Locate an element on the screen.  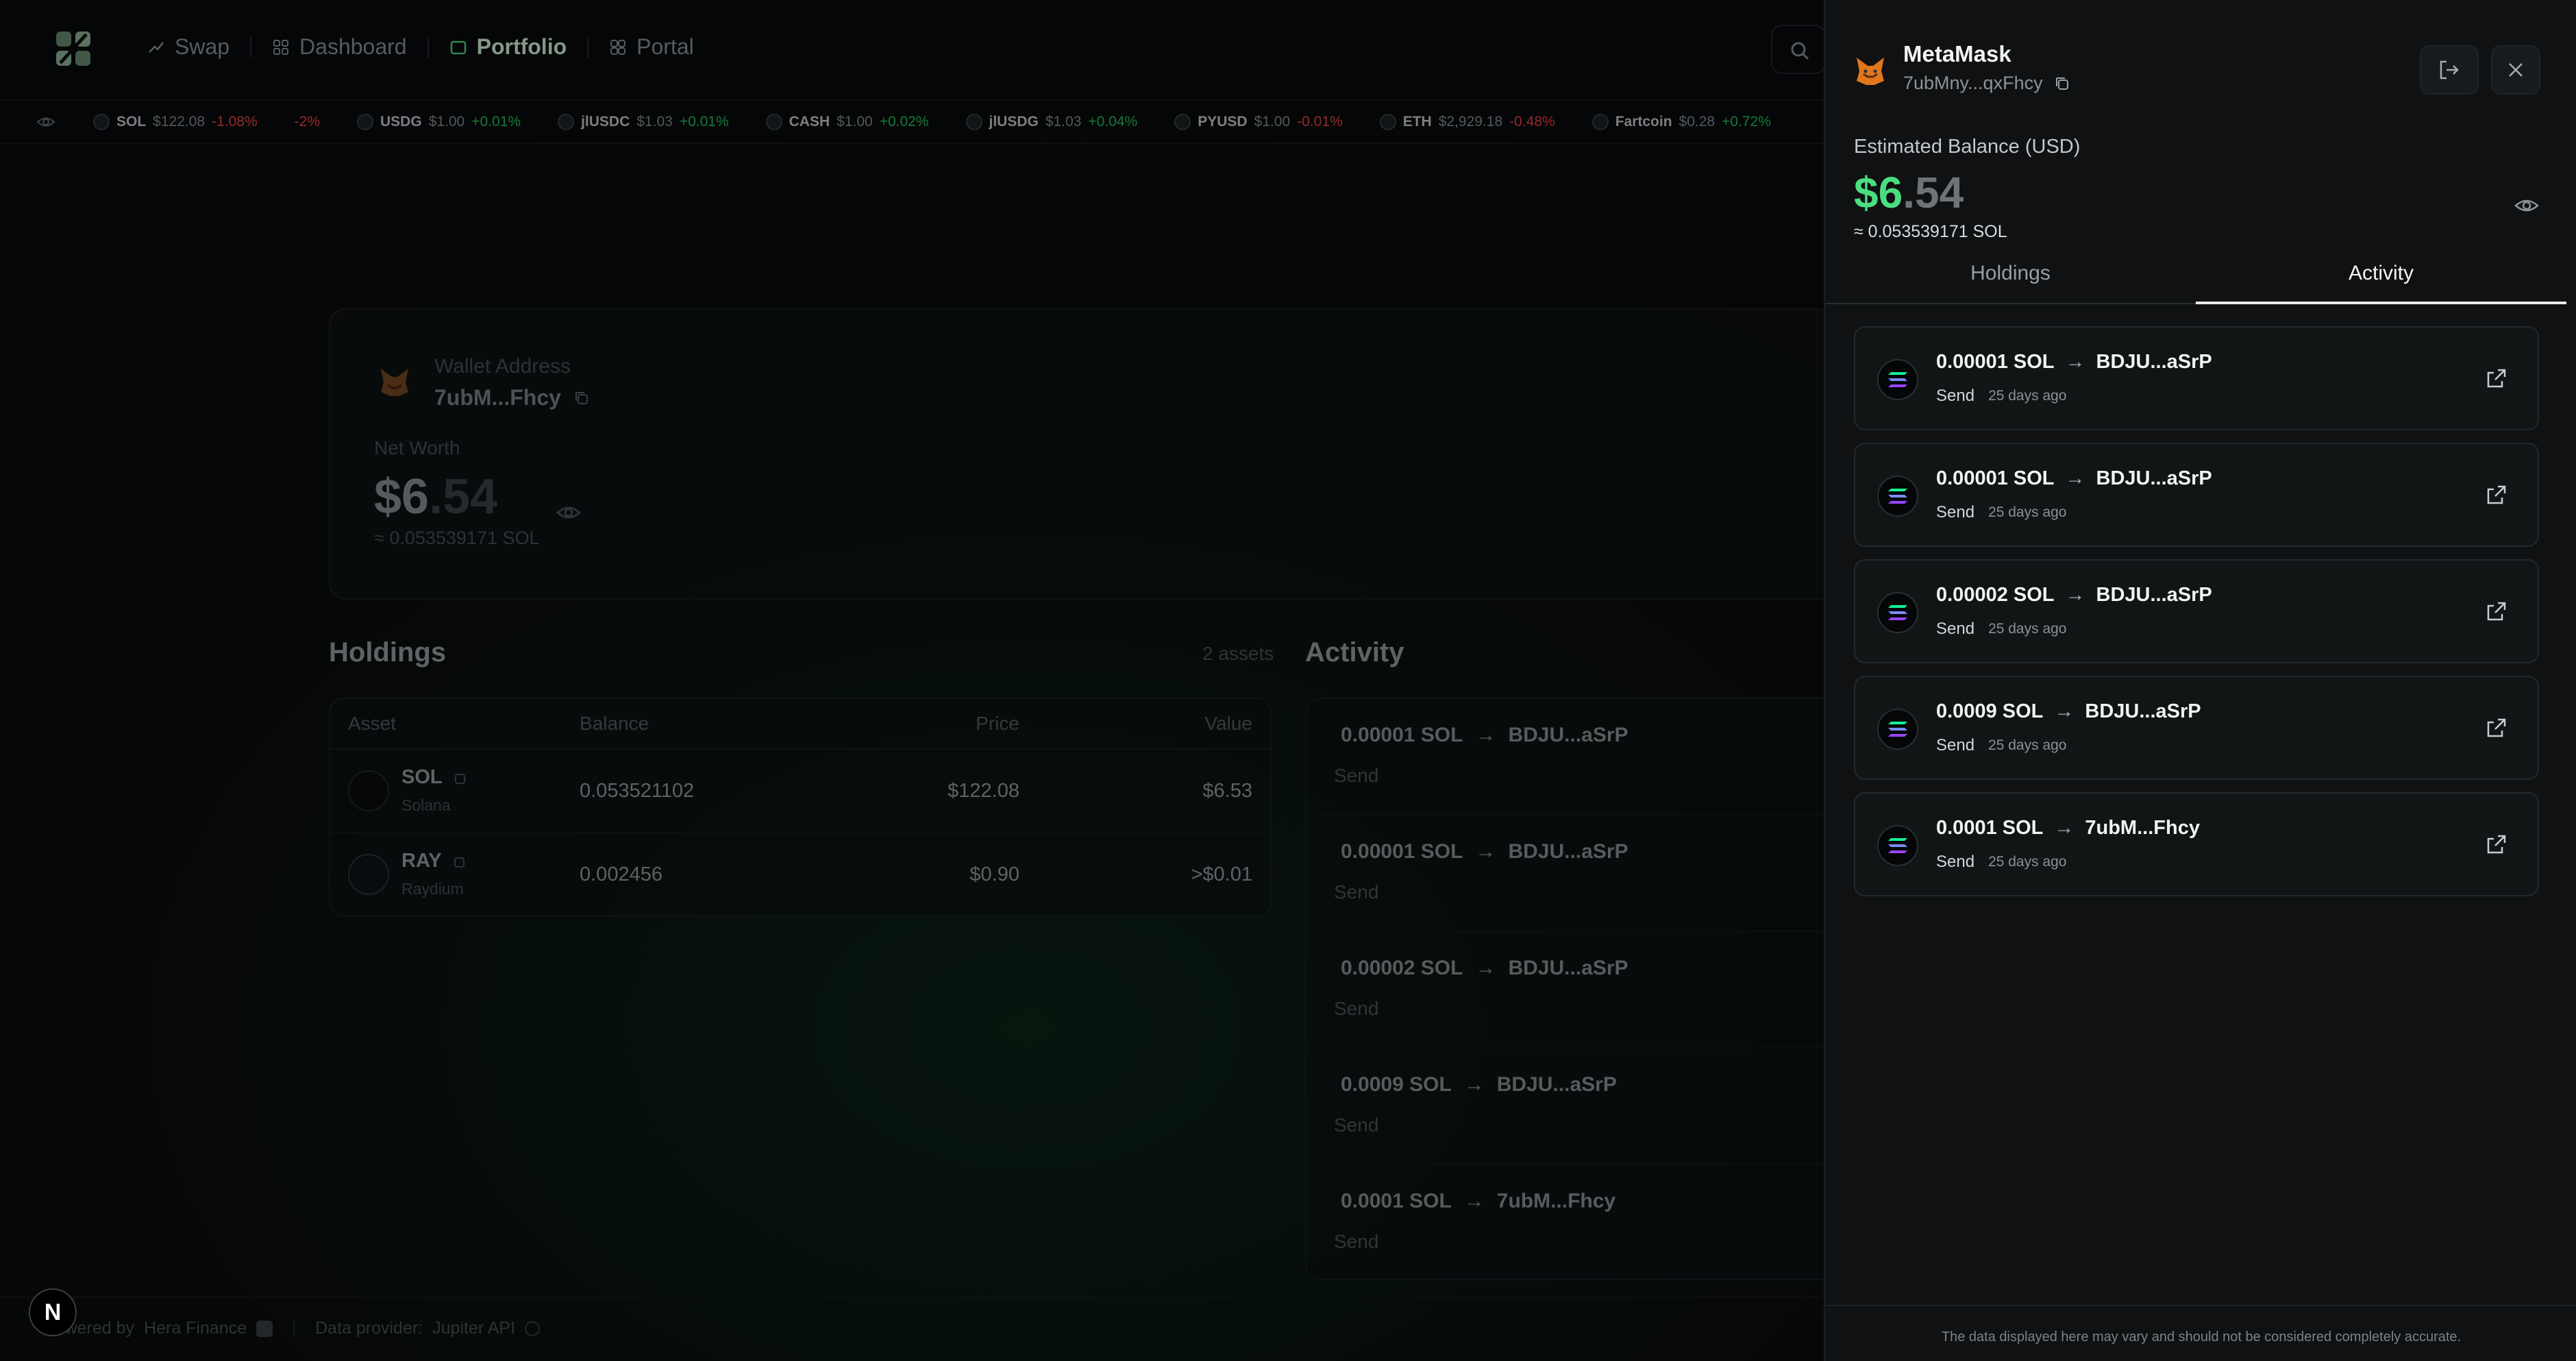
estimated-balance-label: Estimated Balance (USD) is located at coordinates (1967, 147).